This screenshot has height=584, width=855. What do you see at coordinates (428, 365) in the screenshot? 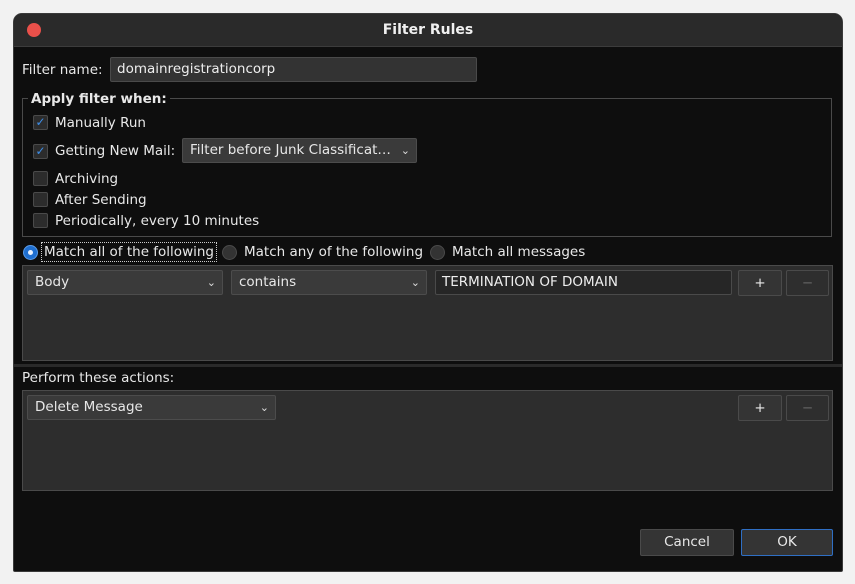
I see `splitter-handle` at bounding box center [428, 365].